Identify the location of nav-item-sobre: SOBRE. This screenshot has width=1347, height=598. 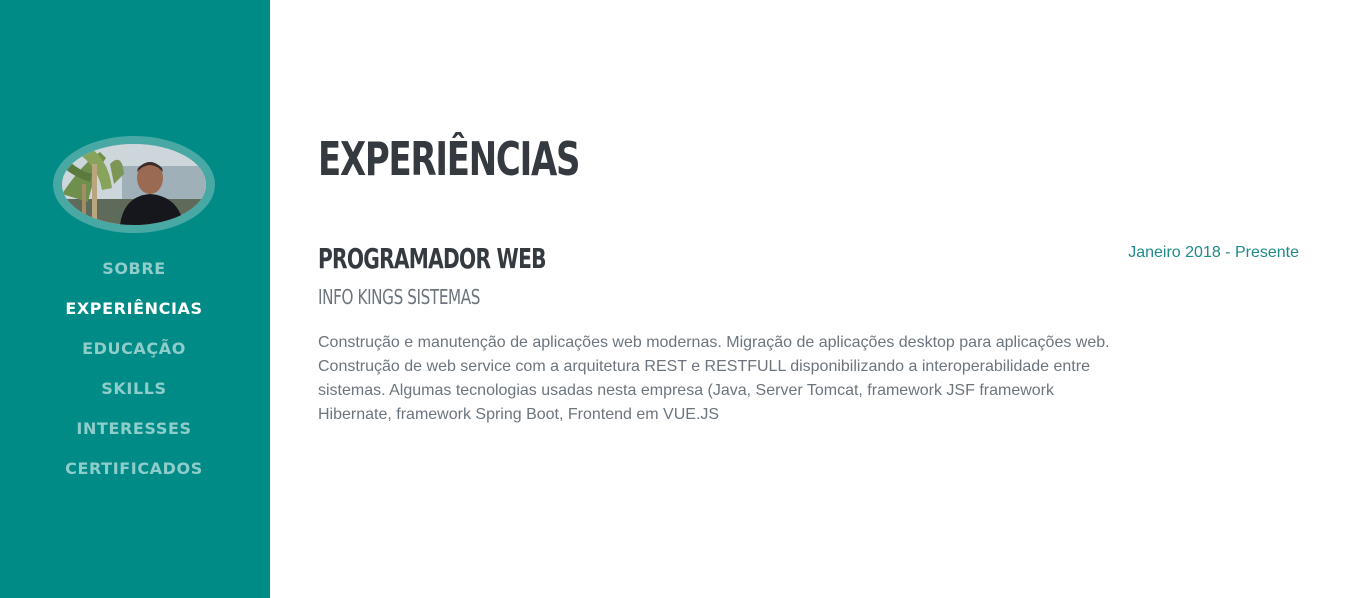
(134, 276).